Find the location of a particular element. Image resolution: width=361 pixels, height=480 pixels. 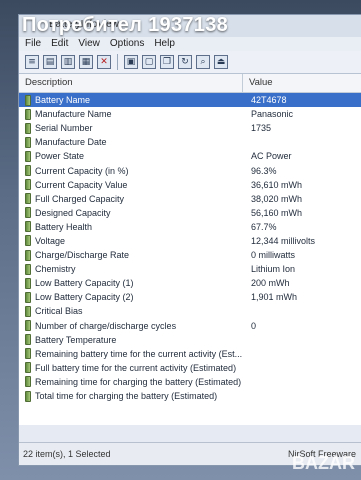

row-value: Panasonic is located at coordinates (272, 114).